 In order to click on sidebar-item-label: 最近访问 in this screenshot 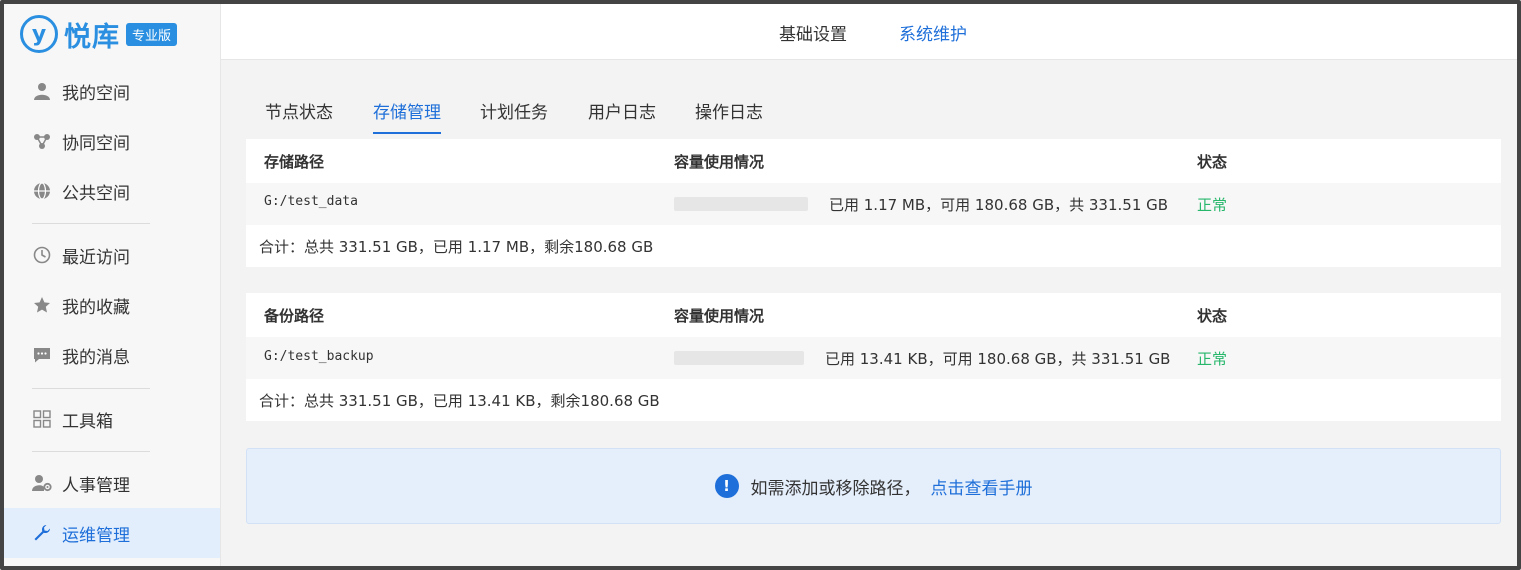, I will do `click(96, 257)`.